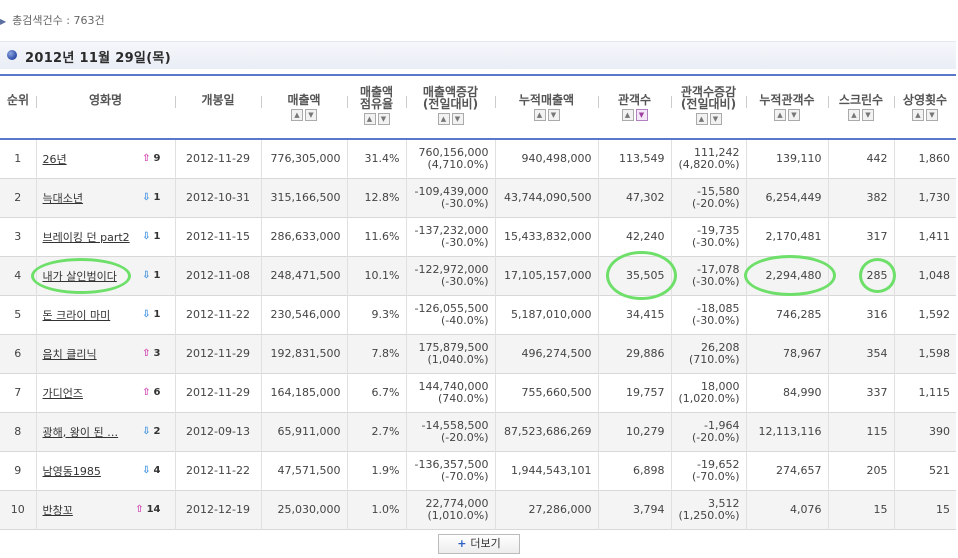 This screenshot has height=558, width=958. I want to click on total-count-label: 총검색건수 : 763건, so click(58, 20).